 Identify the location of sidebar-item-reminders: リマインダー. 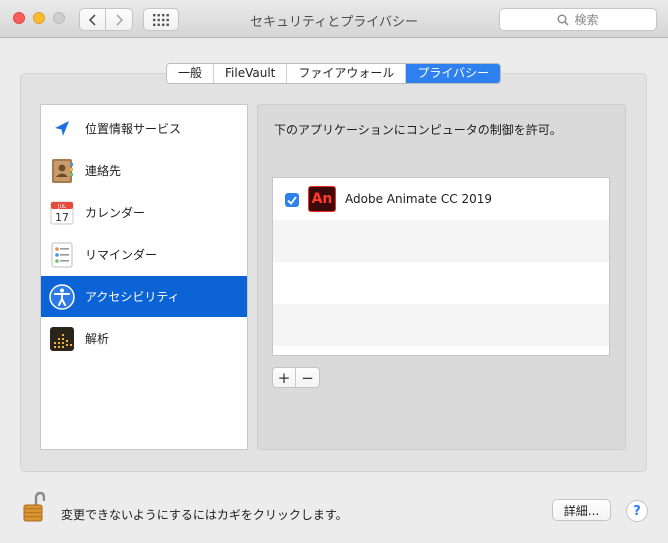
(144, 254).